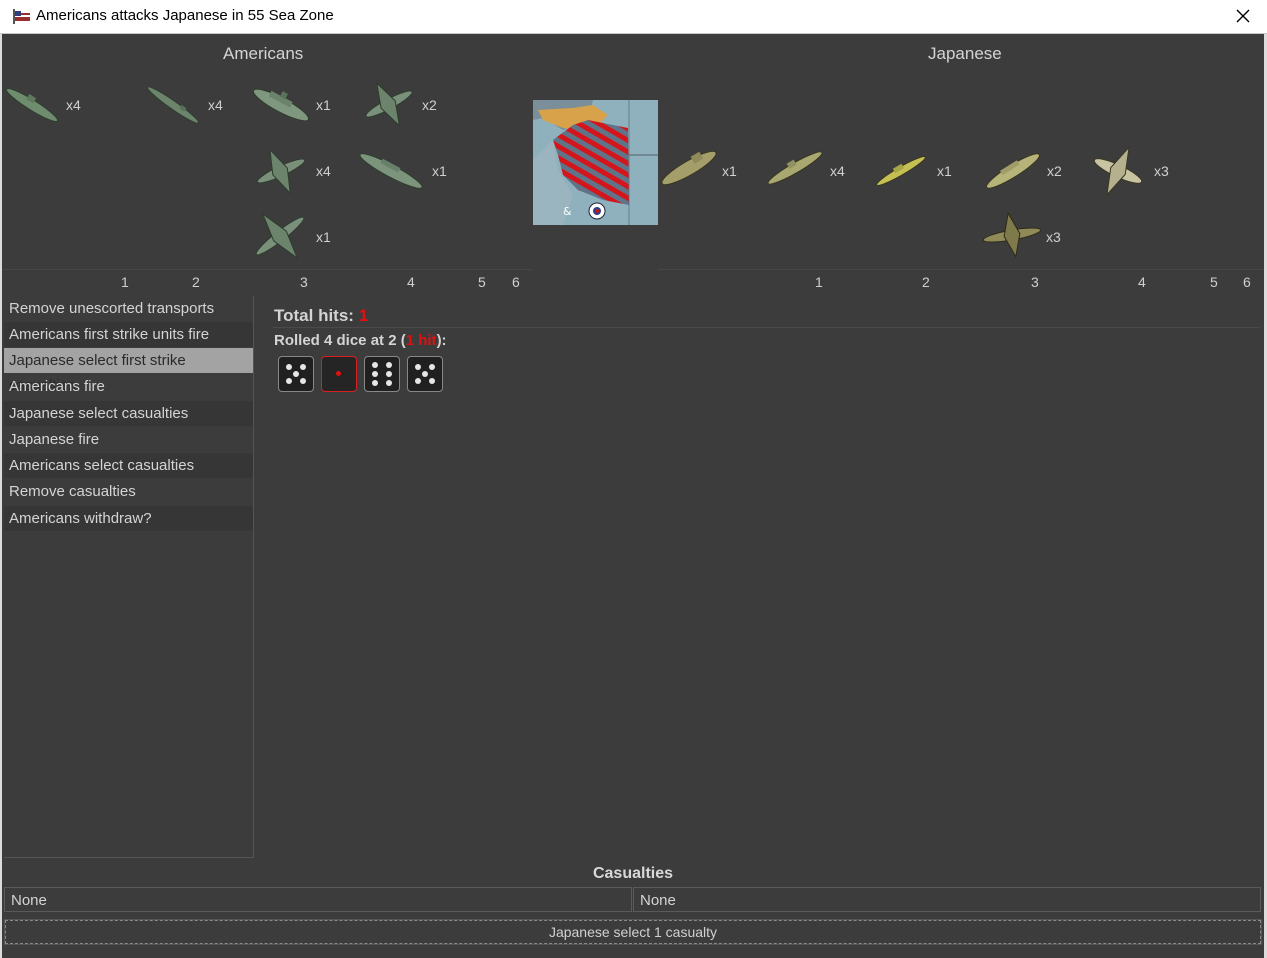  I want to click on defender-unit-destroyer: x1, so click(916, 171).